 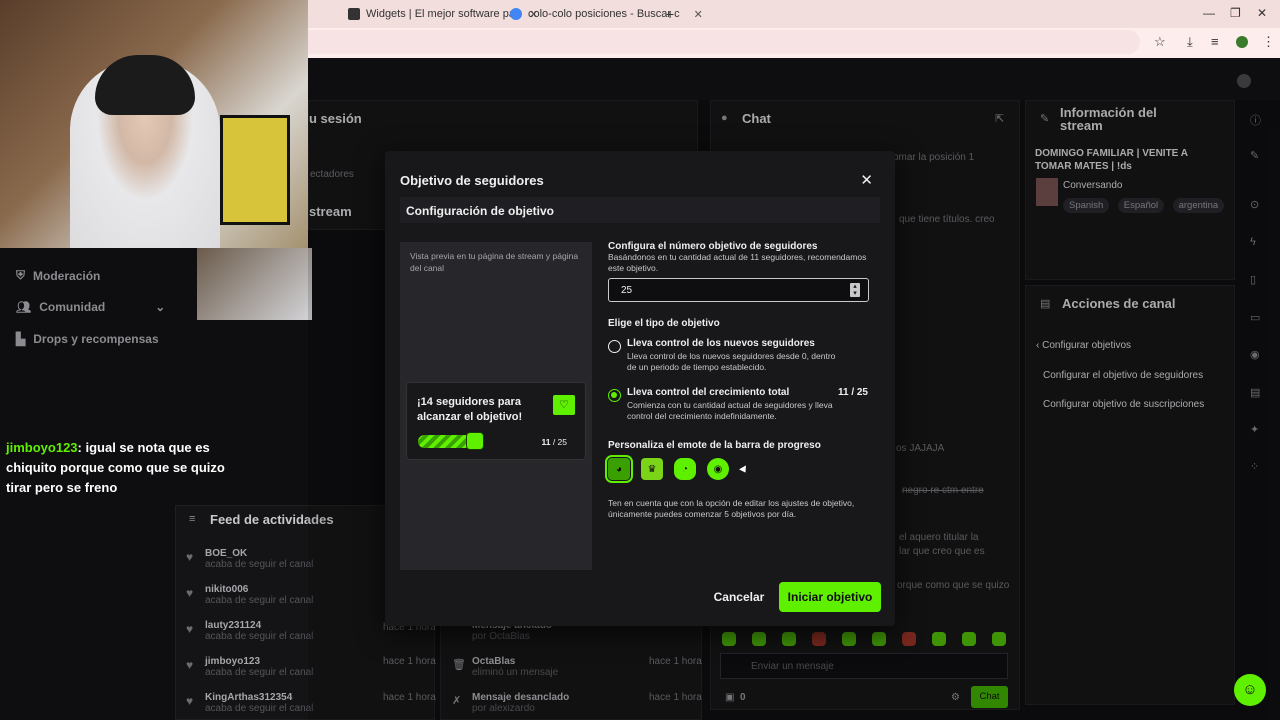 What do you see at coordinates (67, 275) in the screenshot?
I see `sidebar-item-label: Moderación` at bounding box center [67, 275].